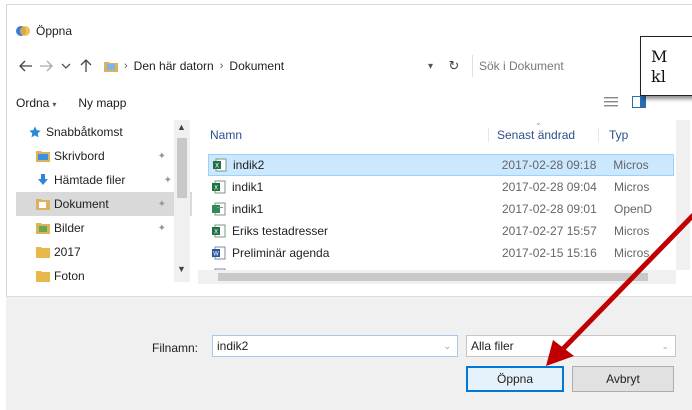 The height and width of the screenshot is (410, 692). What do you see at coordinates (436, 66) in the screenshot?
I see `address-dropdown-icon: ▾` at bounding box center [436, 66].